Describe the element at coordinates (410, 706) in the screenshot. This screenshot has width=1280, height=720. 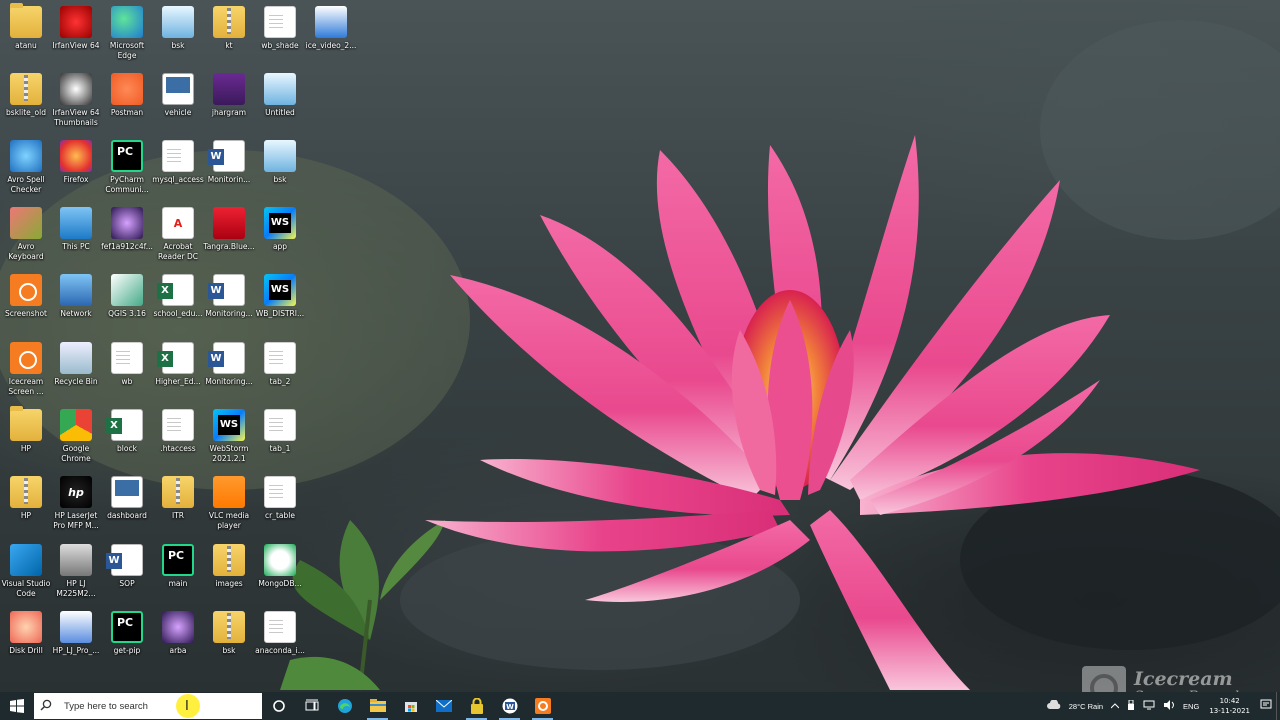
I see `store-icon` at that location.